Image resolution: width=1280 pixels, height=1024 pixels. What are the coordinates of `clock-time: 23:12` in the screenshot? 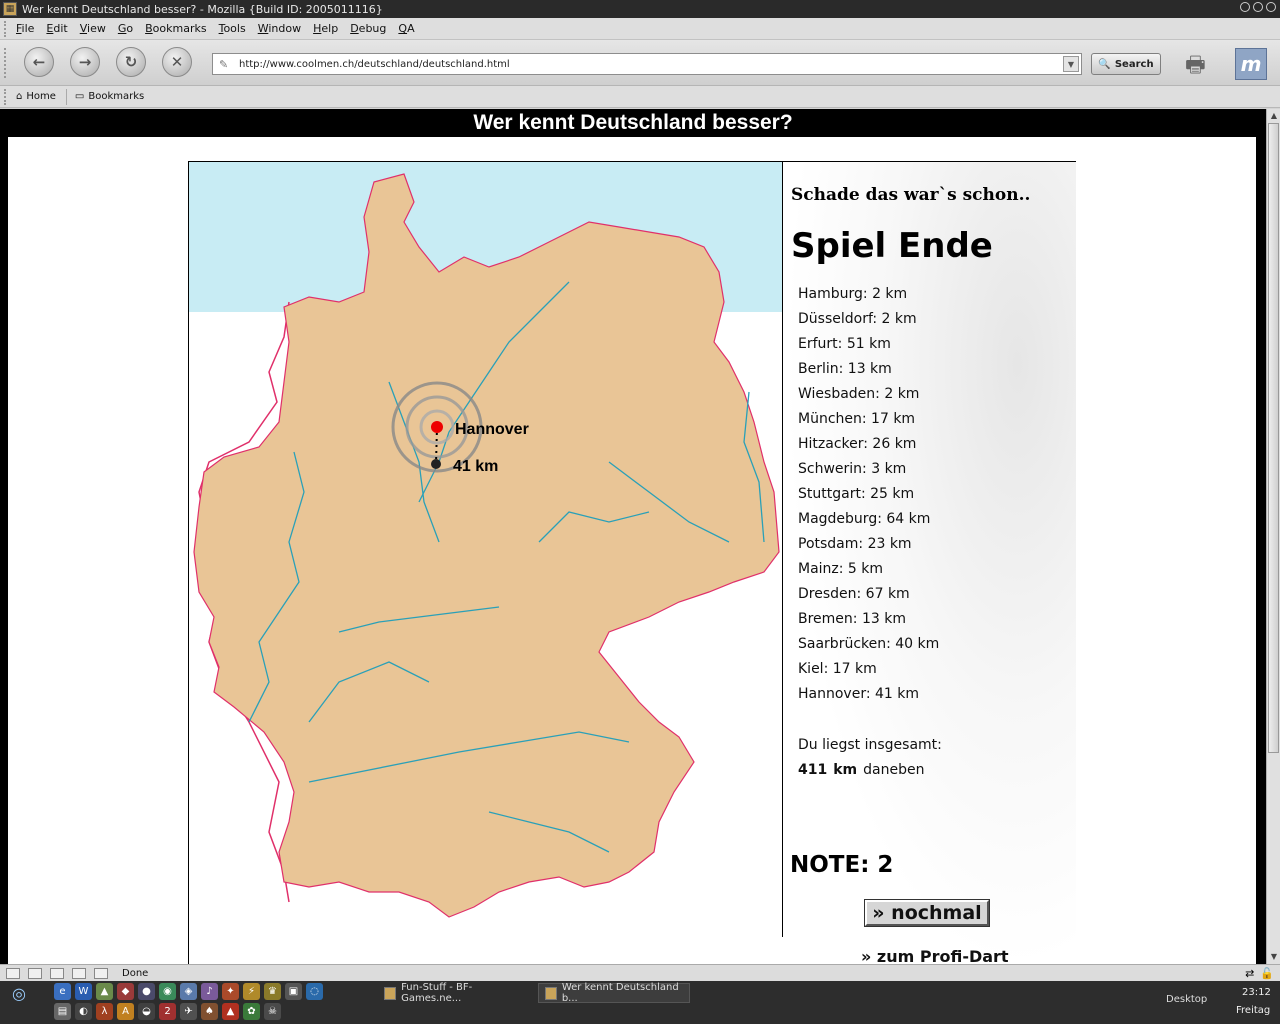 It's located at (1256, 992).